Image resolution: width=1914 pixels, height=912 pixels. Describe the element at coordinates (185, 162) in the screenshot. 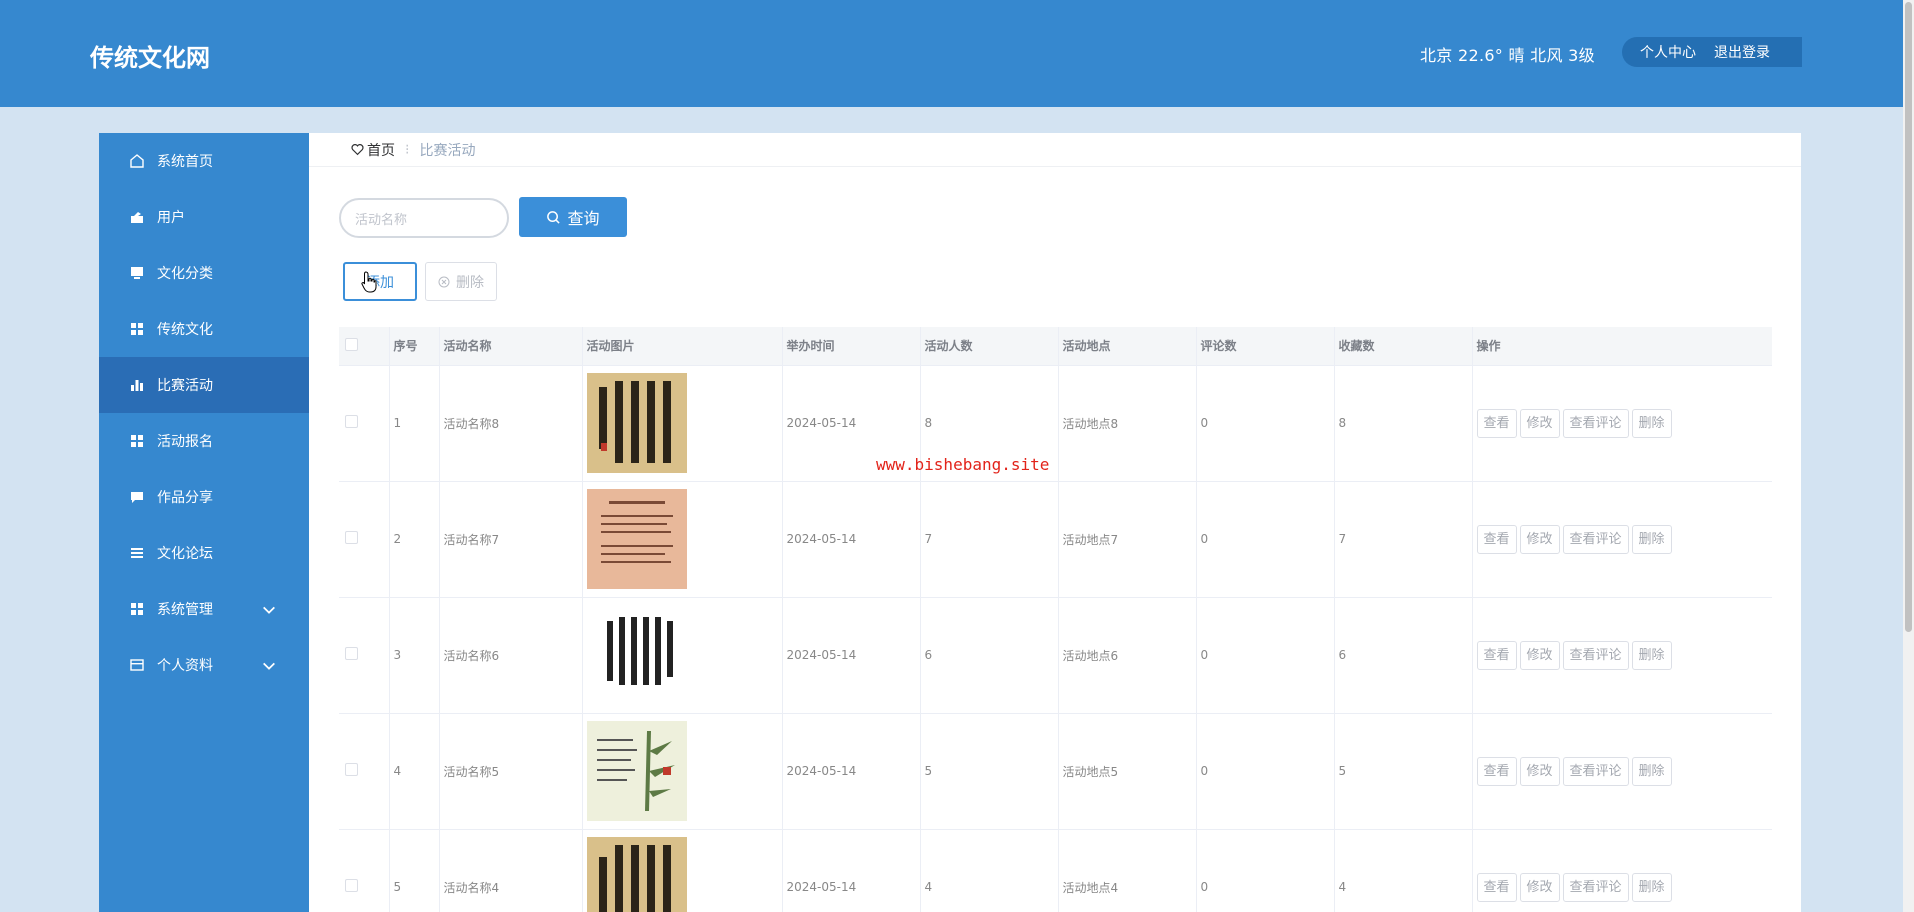

I see `sidebar-item-label: 系统首页` at that location.